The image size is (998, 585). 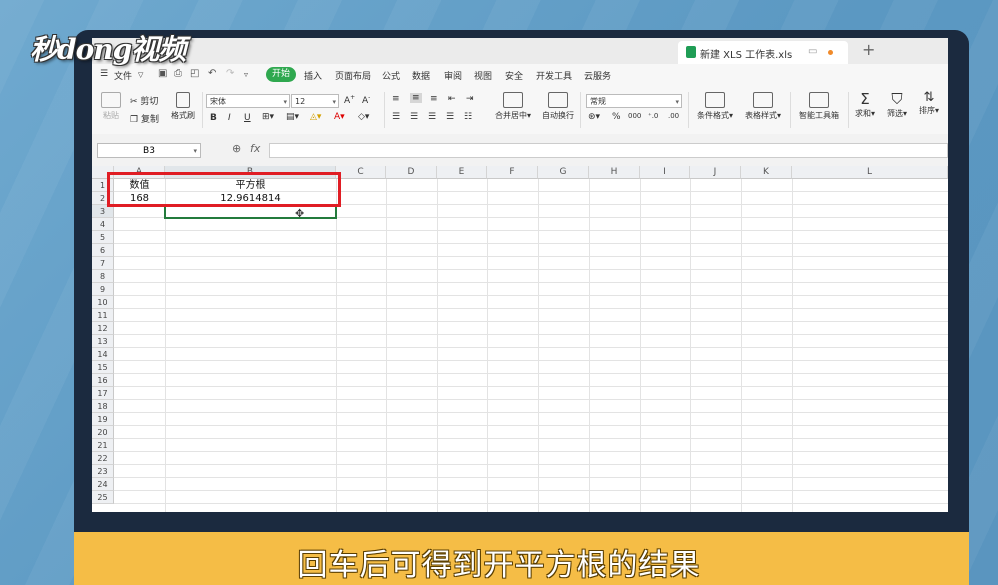 What do you see at coordinates (353, 75) in the screenshot?
I see `tab-page-layout: 页面布局` at bounding box center [353, 75].